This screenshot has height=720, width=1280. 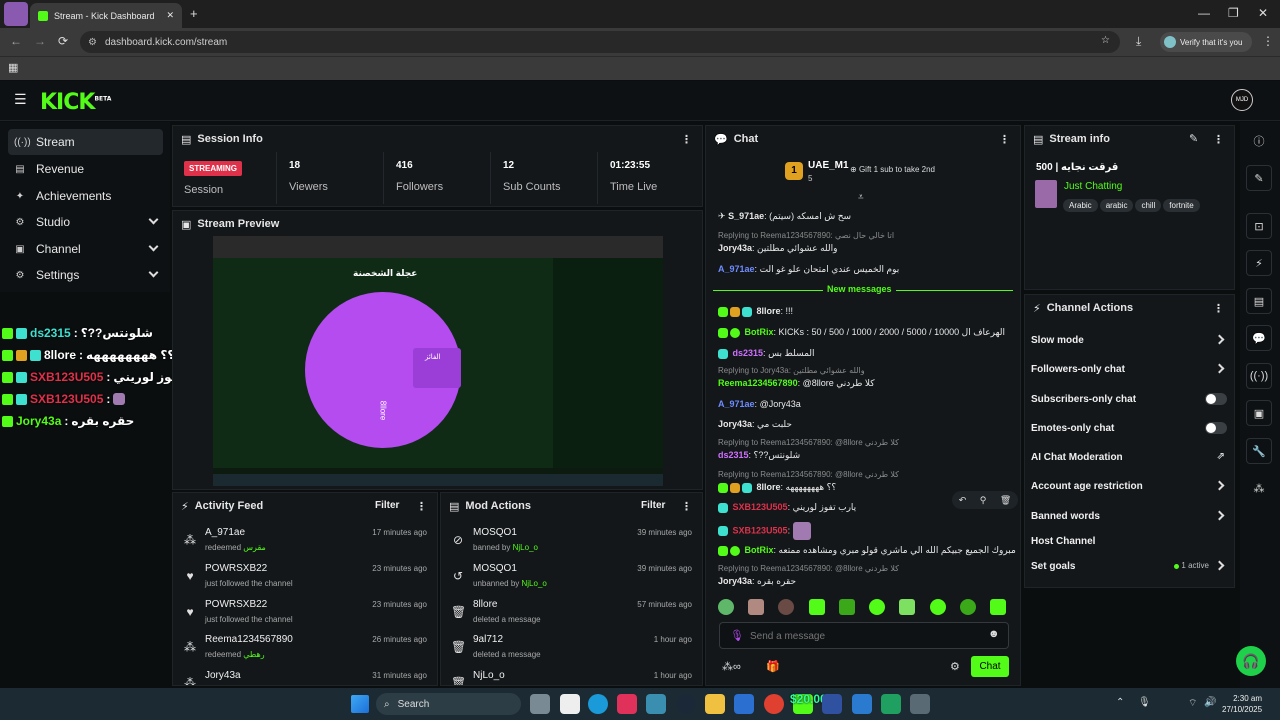 I want to click on chat-message: Jory43a: حقره بقره, so click(x=868, y=581).